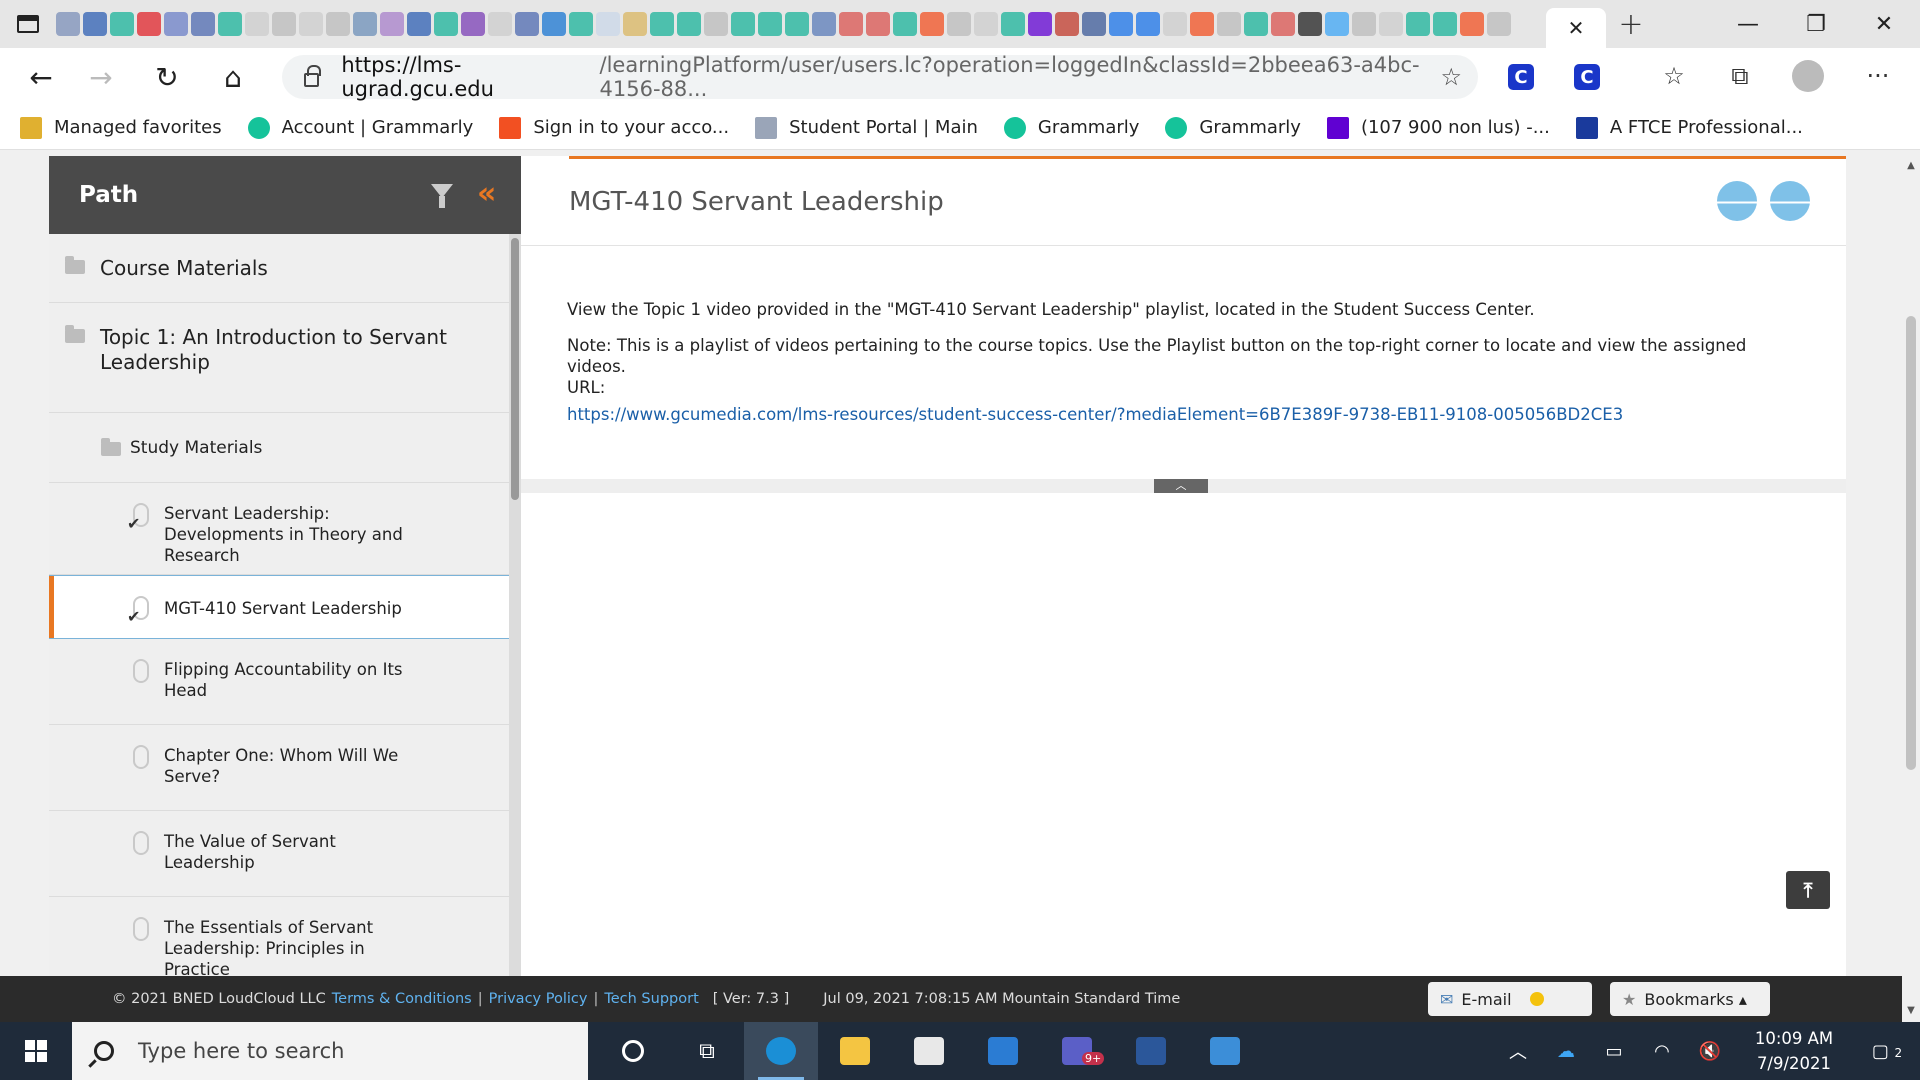  I want to click on collections-icon: ⧉, so click(1740, 76).